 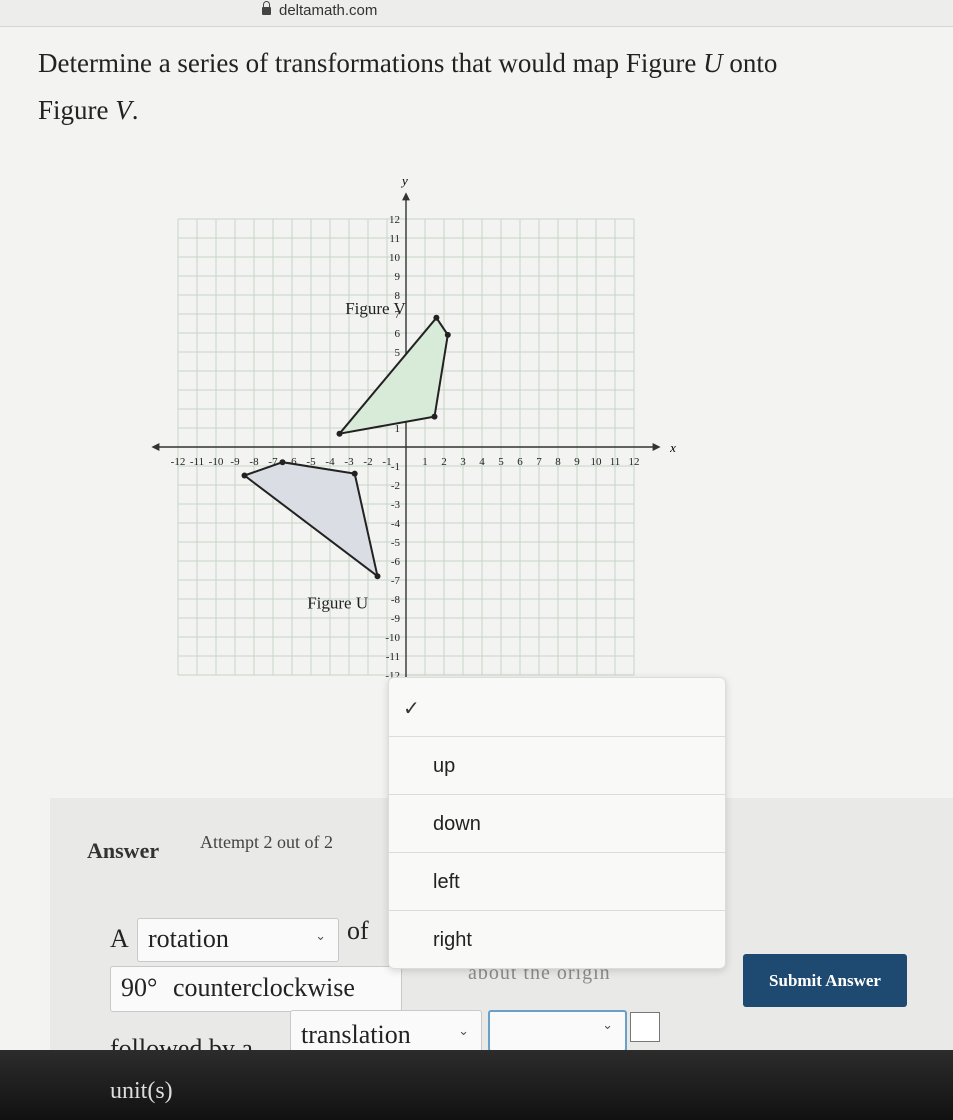 I want to click on x-axis-label: x, so click(x=672, y=447).